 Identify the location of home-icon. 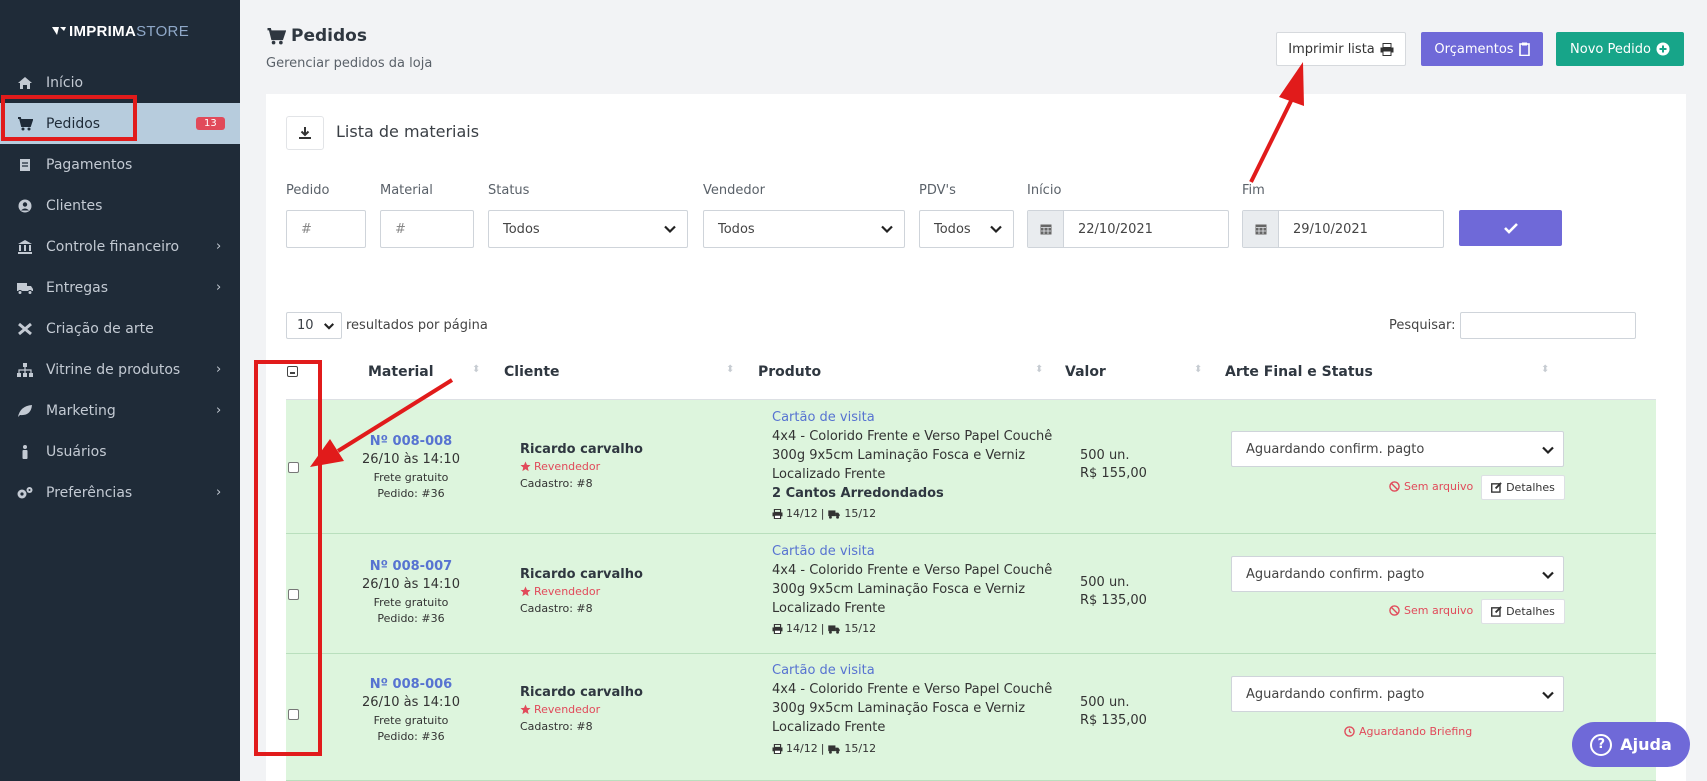
(25, 83).